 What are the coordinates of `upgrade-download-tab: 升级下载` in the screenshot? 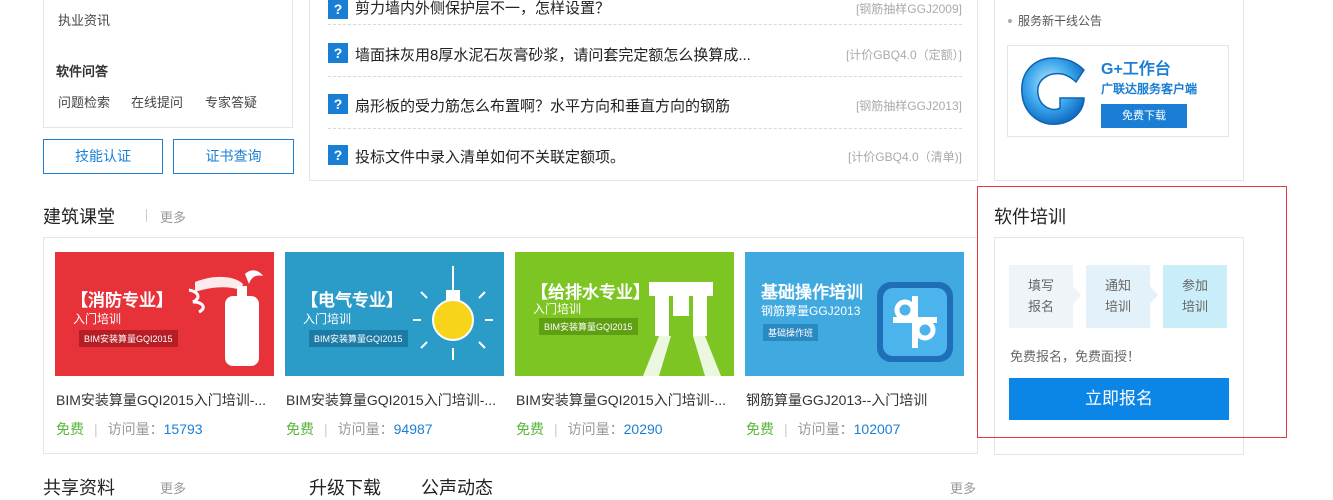 It's located at (345, 487).